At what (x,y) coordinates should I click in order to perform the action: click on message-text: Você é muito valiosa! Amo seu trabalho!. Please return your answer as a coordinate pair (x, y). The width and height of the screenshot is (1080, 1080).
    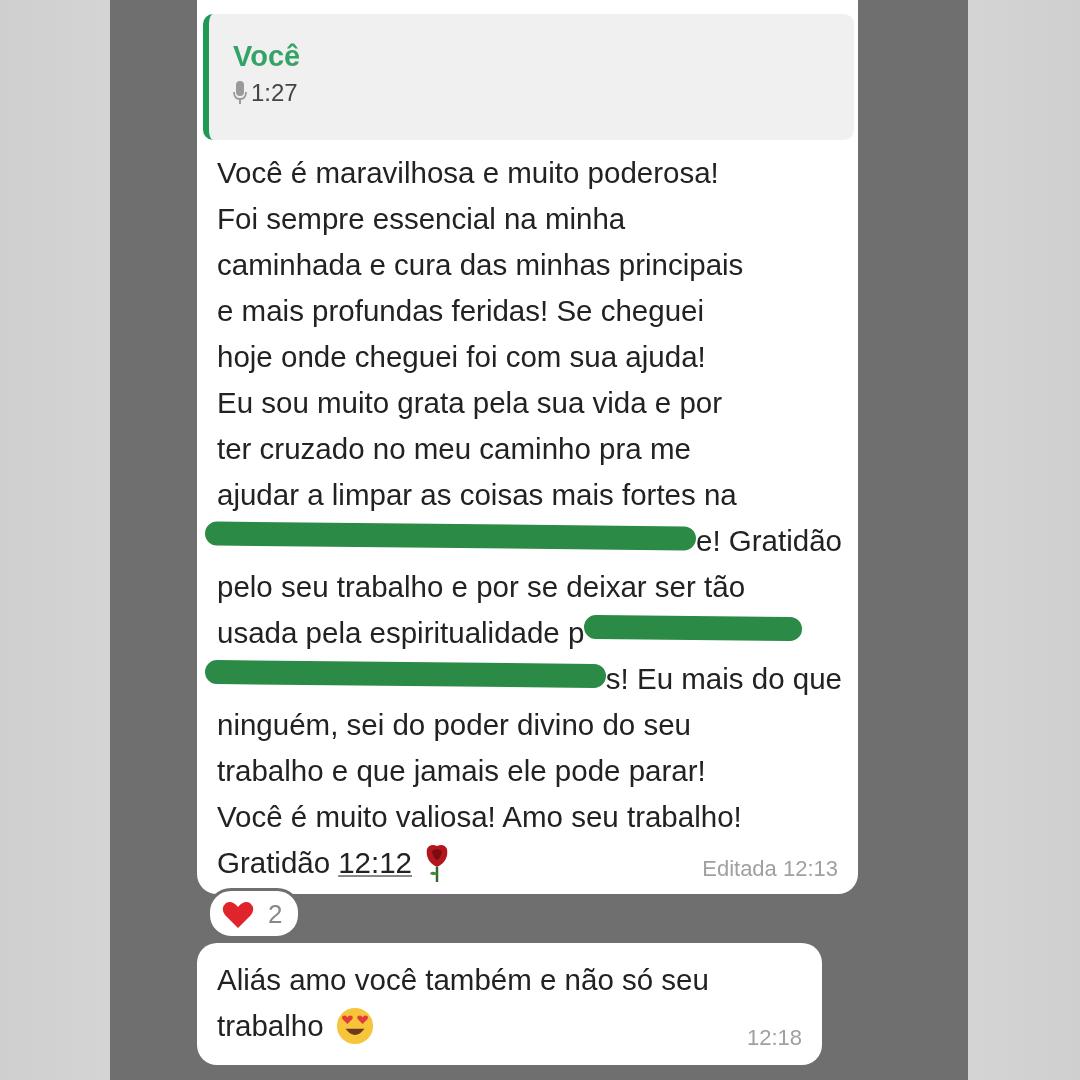
    Looking at the image, I should click on (479, 817).